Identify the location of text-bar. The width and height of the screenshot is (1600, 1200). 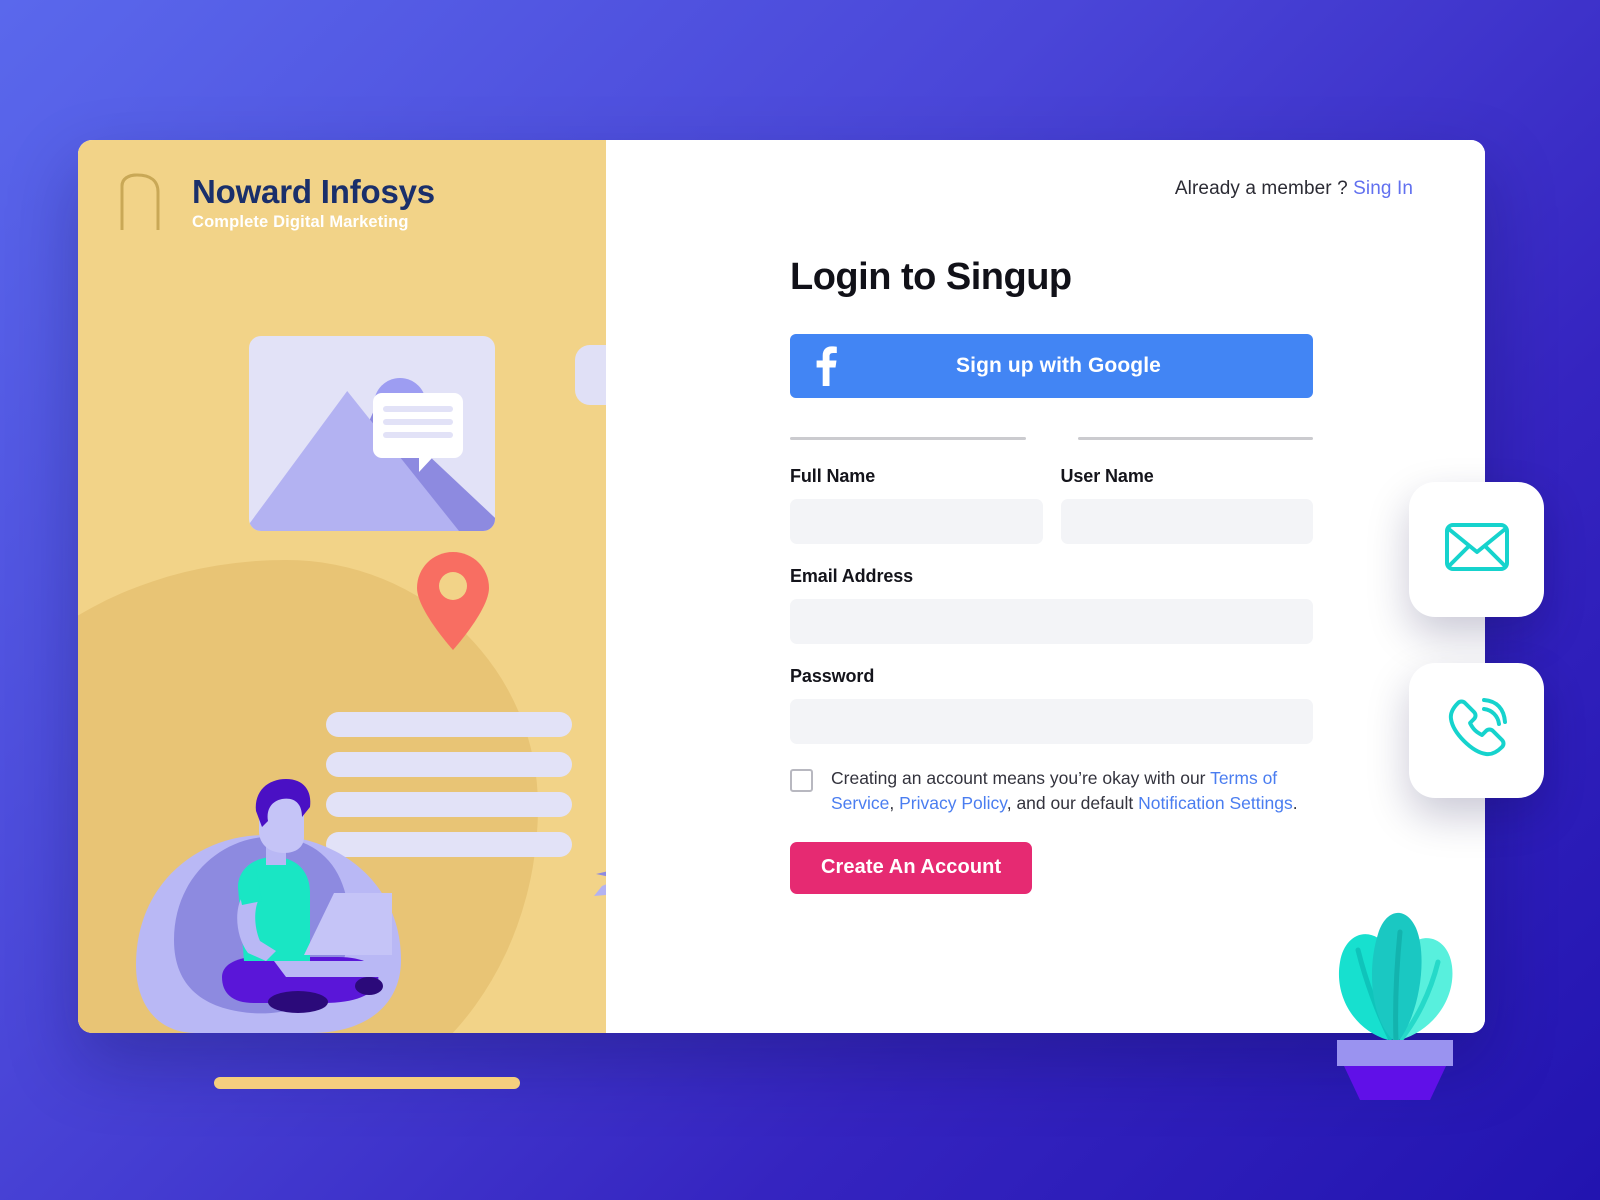
(449, 724).